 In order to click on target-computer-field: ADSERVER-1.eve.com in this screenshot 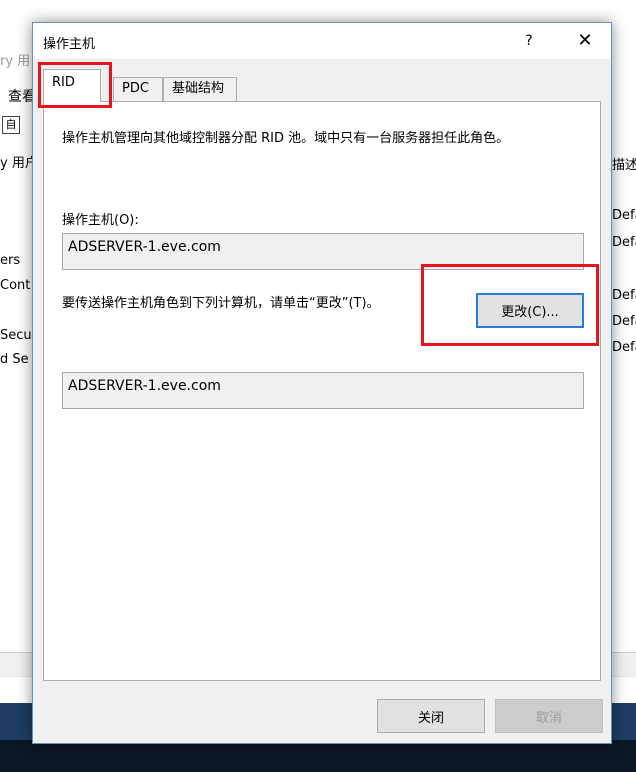, I will do `click(323, 390)`.